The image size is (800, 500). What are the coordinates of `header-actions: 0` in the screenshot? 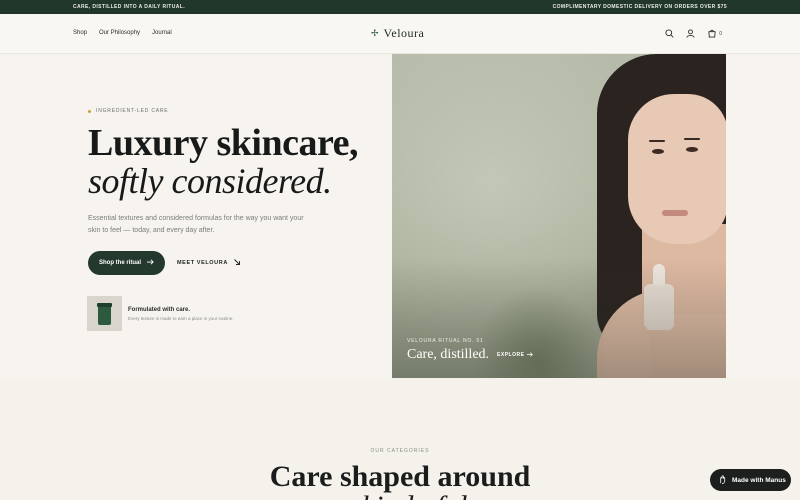 It's located at (693, 33).